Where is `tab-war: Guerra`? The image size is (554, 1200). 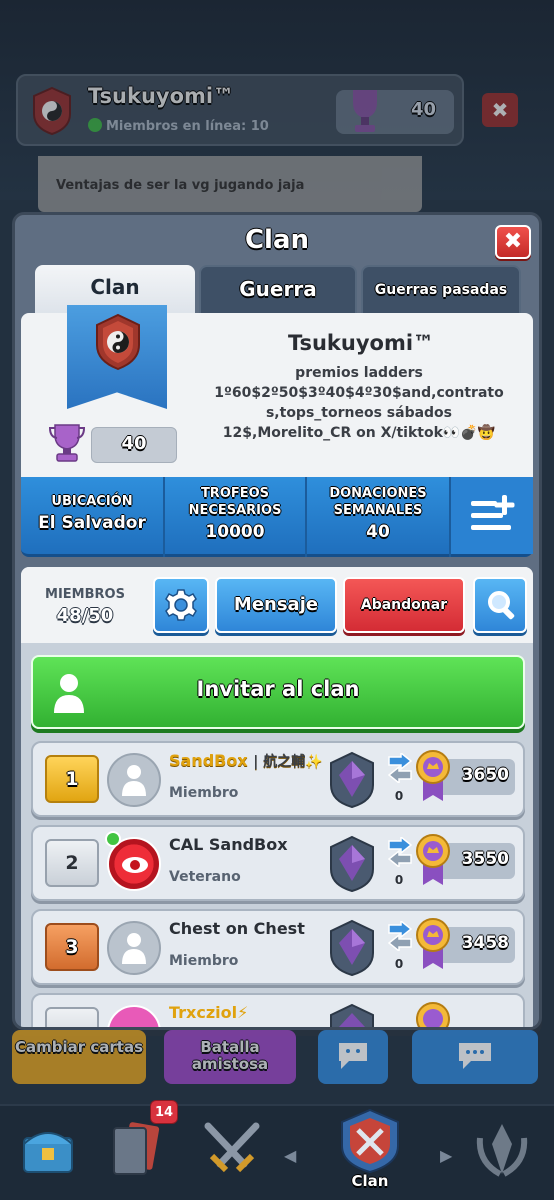
tab-war: Guerra is located at coordinates (278, 290).